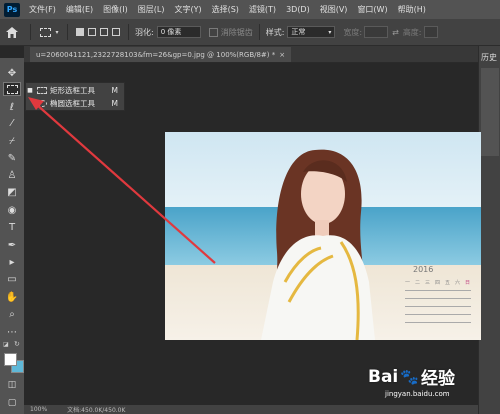 This screenshot has width=500, height=414. What do you see at coordinates (38, 409) in the screenshot?
I see `zoom-level: 100%` at bounding box center [38, 409].